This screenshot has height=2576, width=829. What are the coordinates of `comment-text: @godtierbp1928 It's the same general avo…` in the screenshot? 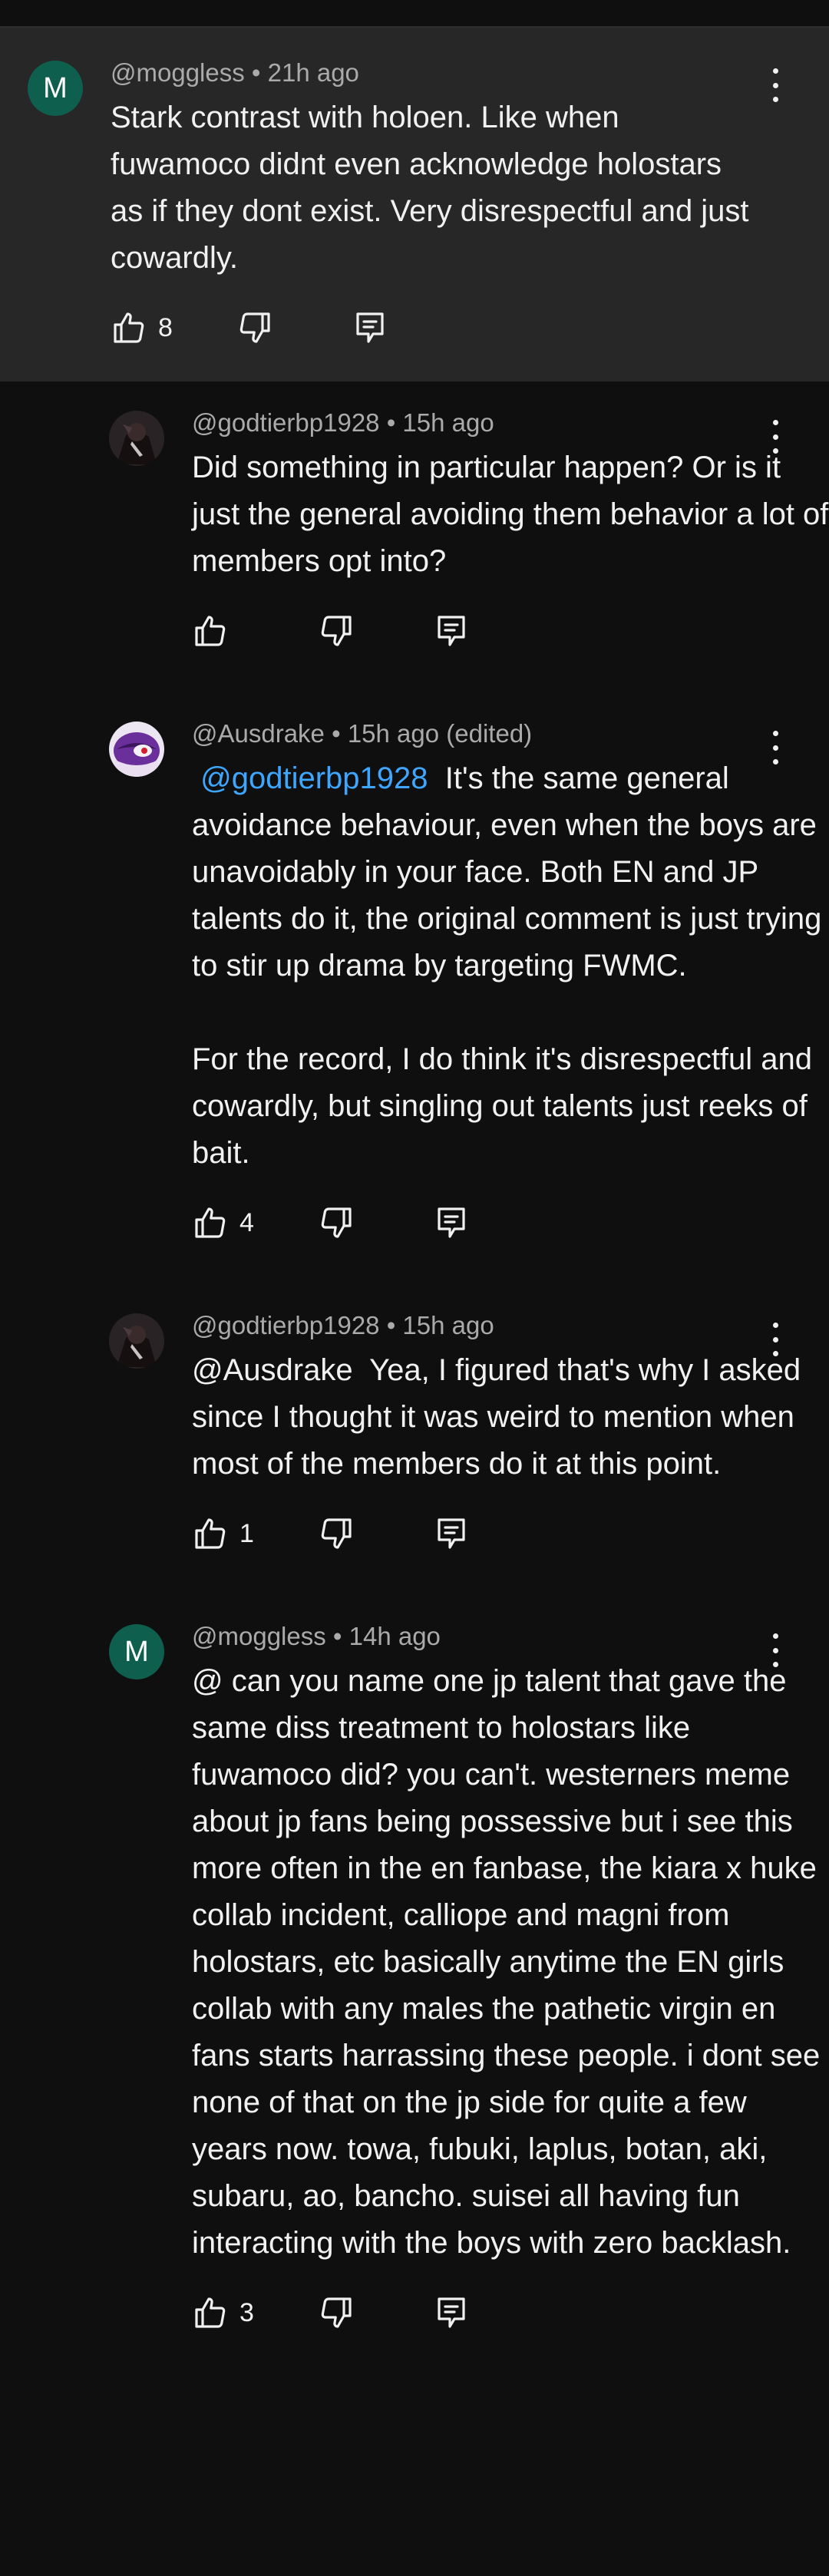 It's located at (510, 966).